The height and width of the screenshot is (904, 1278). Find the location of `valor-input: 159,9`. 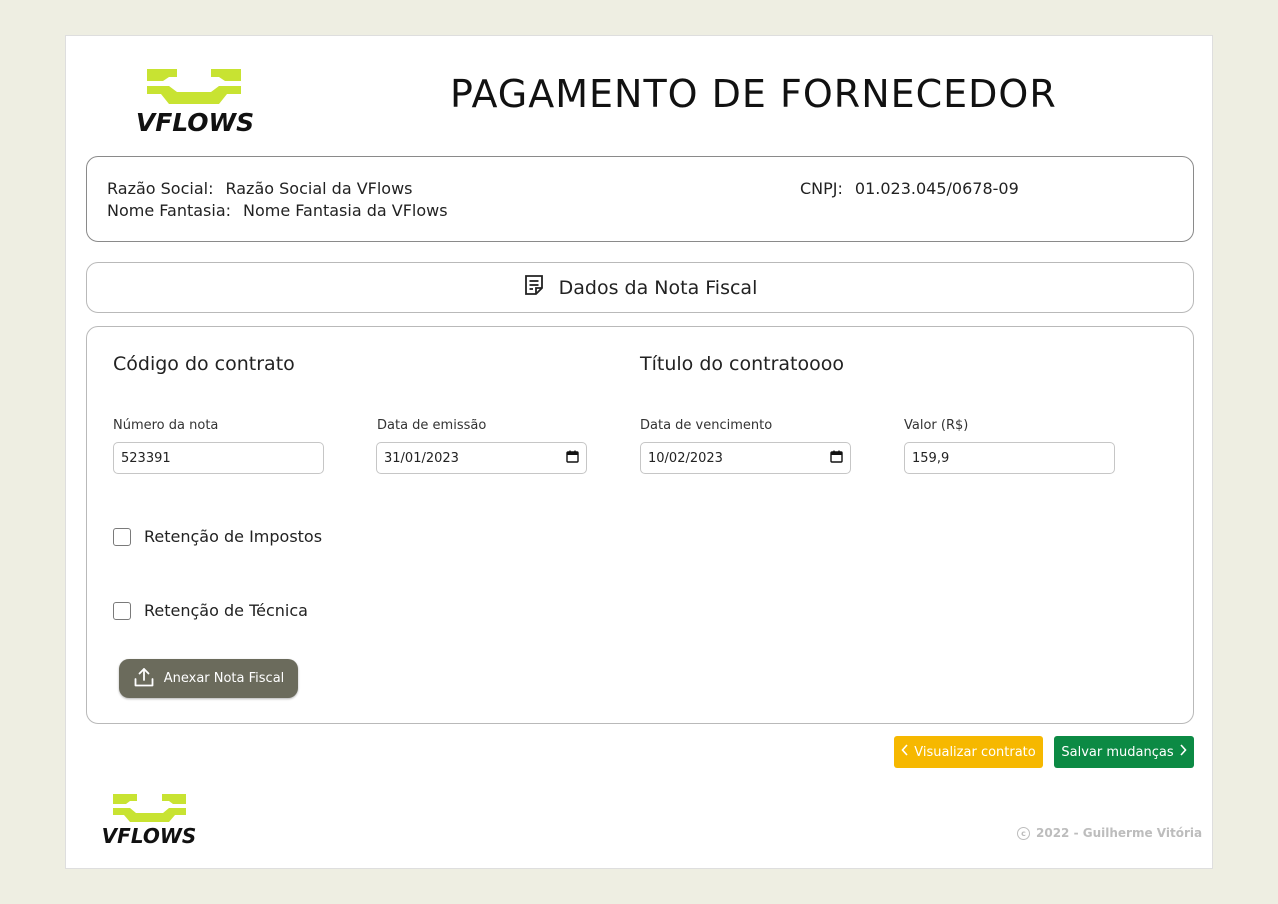

valor-input: 159,9 is located at coordinates (1009, 458).